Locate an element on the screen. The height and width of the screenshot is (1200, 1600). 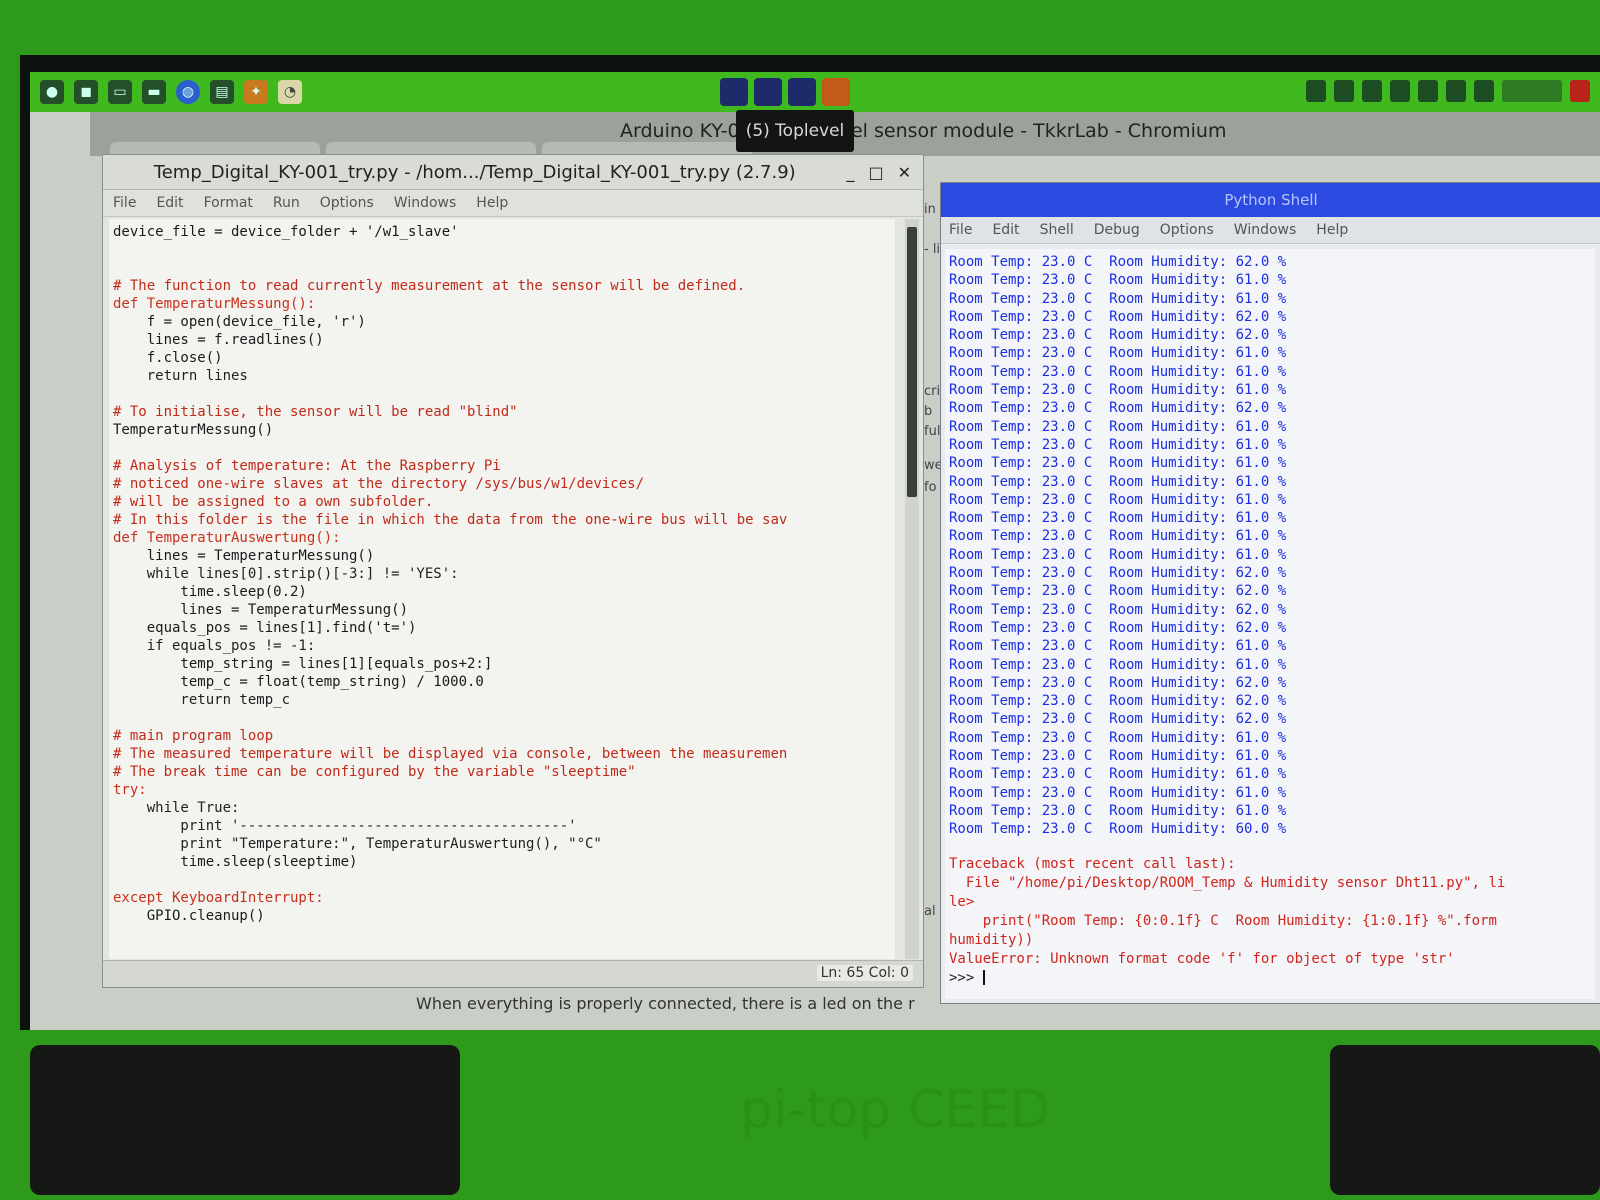
shell-prompt: >>> is located at coordinates (1272, 978).